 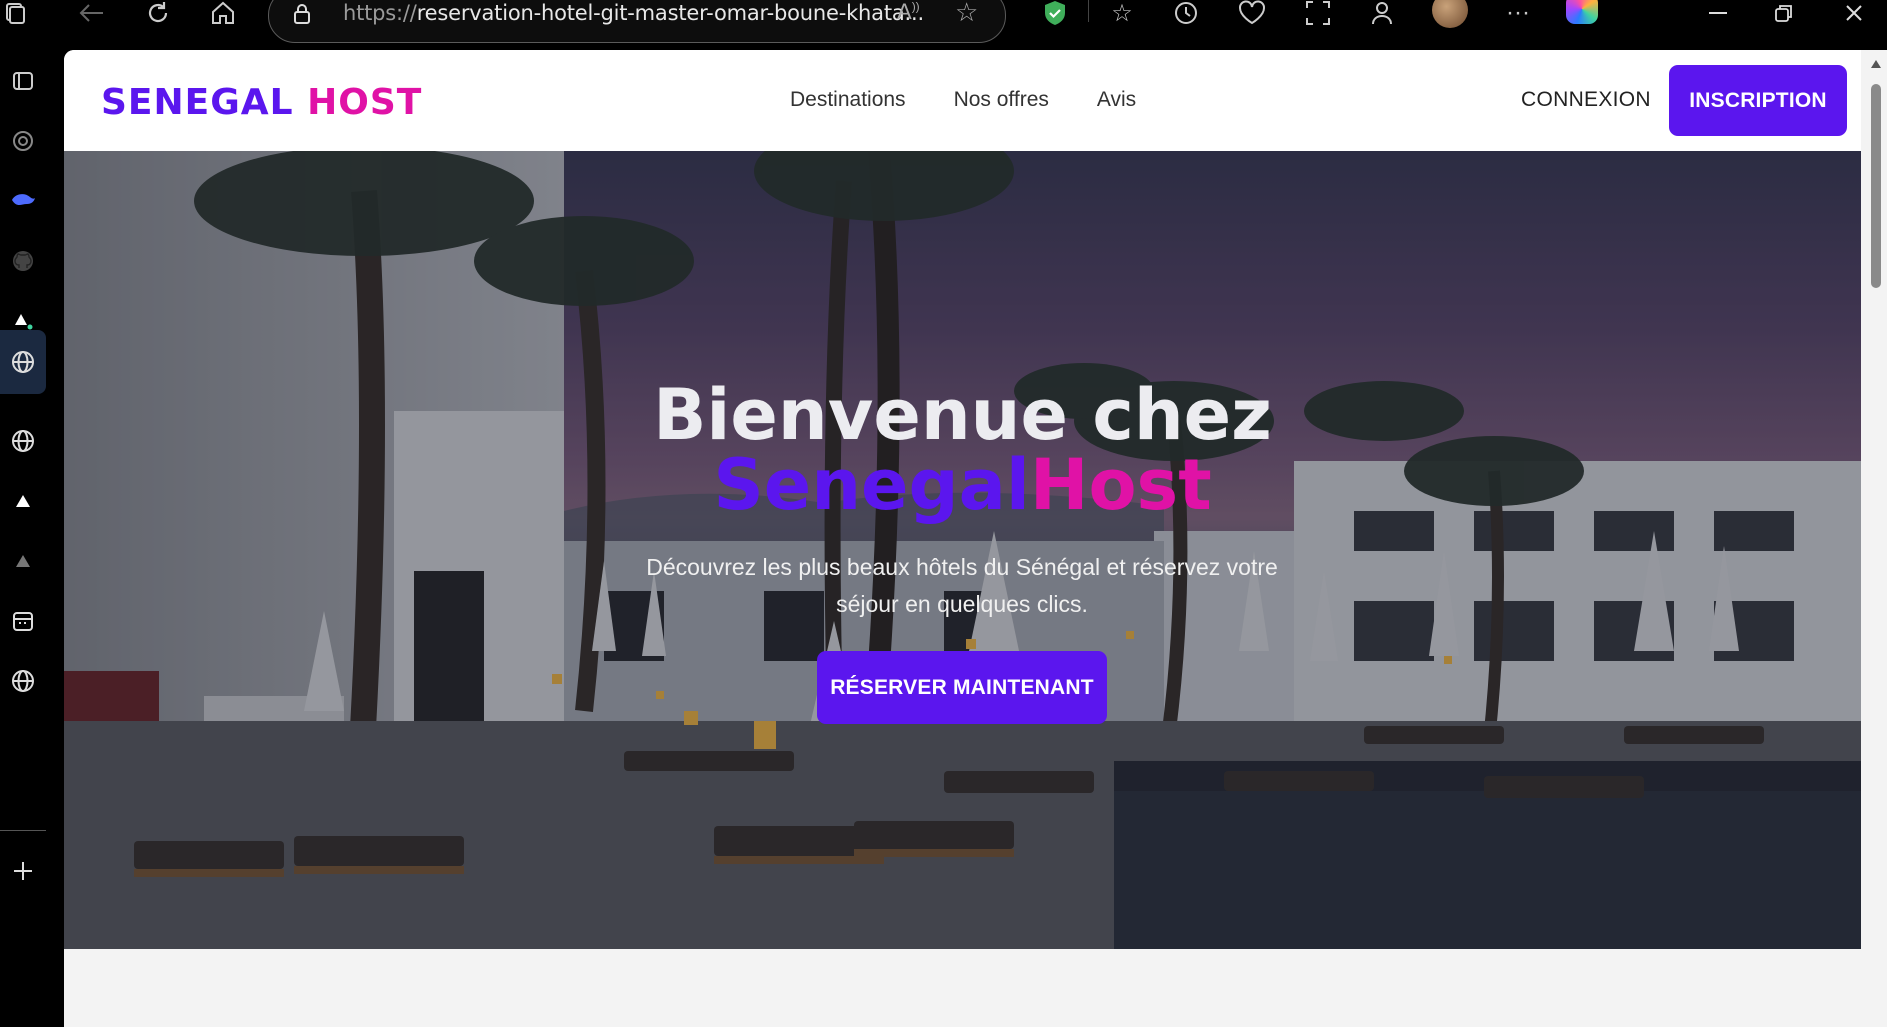 I want to click on browser-sidebar, so click(x=32, y=538).